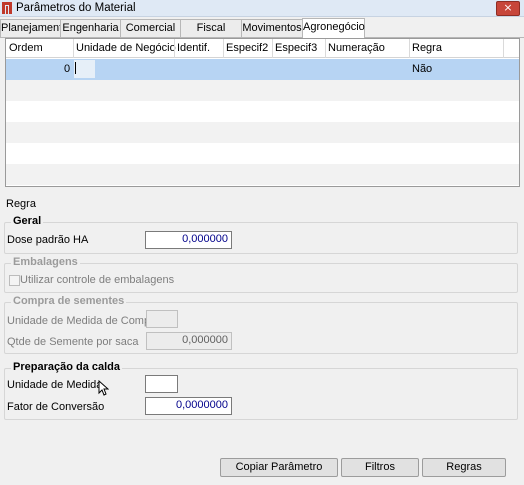  I want to click on embalagens-checkbox-label: Utilizar controle de embalagens, so click(97, 280).